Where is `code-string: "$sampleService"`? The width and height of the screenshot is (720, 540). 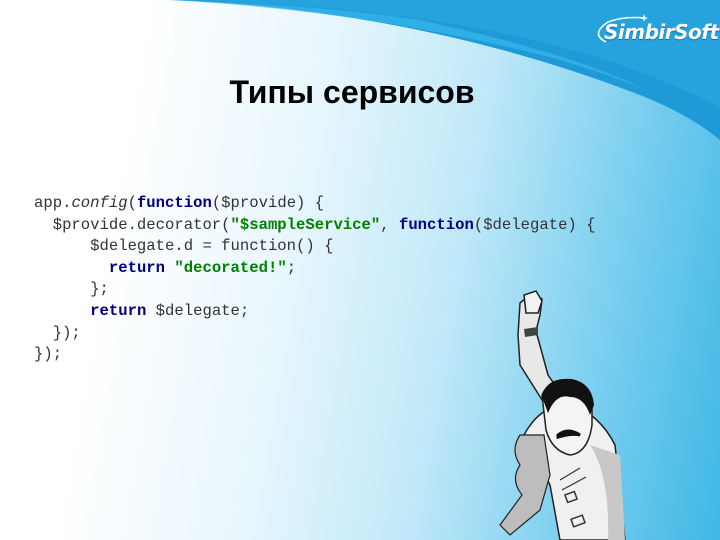
code-string: "$sampleService" is located at coordinates (305, 224).